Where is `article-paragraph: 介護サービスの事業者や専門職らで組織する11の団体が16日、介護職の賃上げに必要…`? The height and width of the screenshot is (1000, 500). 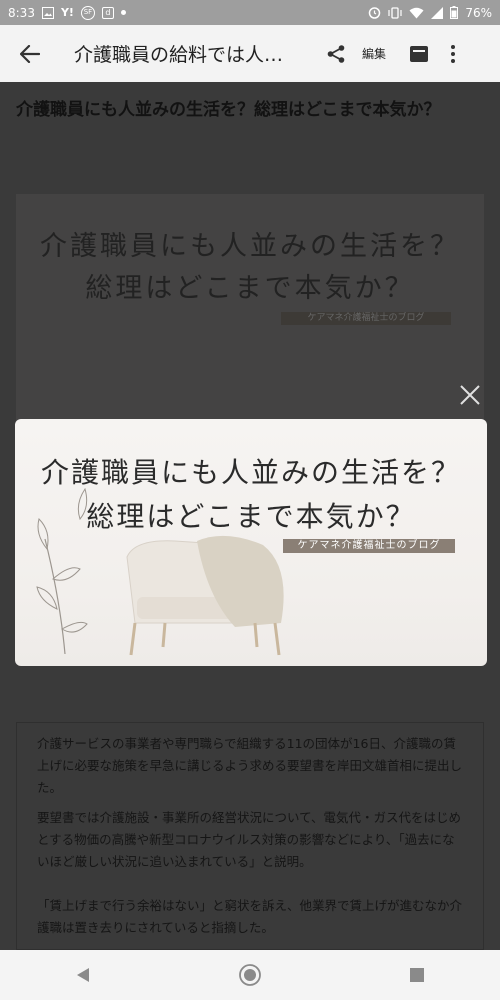 article-paragraph: 介護サービスの事業者や専門職らで組織する11の団体が16日、介護職の賃上げに必要… is located at coordinates (250, 765).